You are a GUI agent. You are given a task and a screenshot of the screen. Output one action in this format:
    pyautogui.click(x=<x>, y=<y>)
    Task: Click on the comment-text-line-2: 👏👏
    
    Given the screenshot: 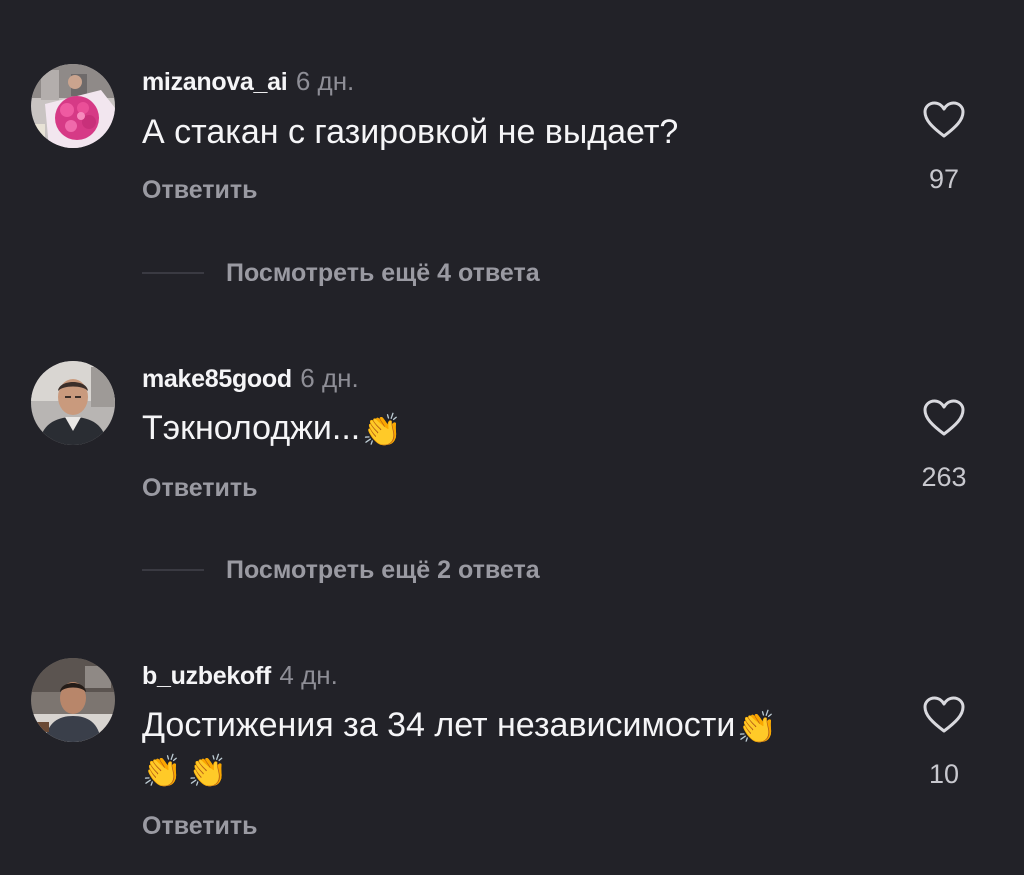 What is the action you would take?
    pyautogui.click(x=188, y=770)
    